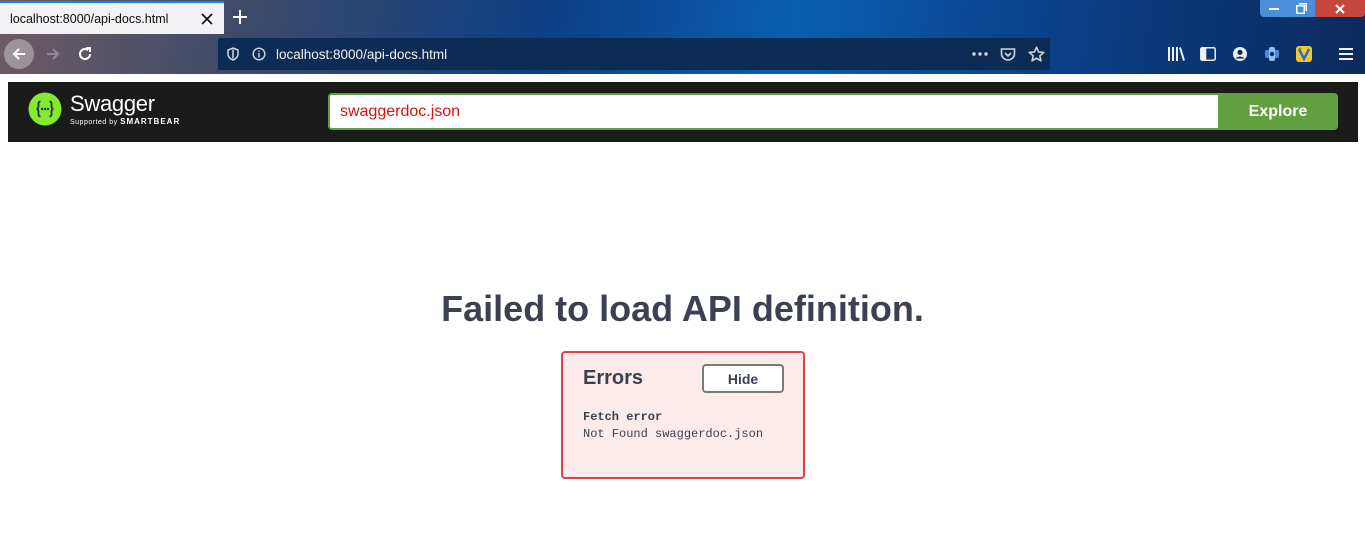 The height and width of the screenshot is (537, 1365). I want to click on swagger-topbar: Swagger Supported by SMARTBEAR Explore, so click(683, 112).